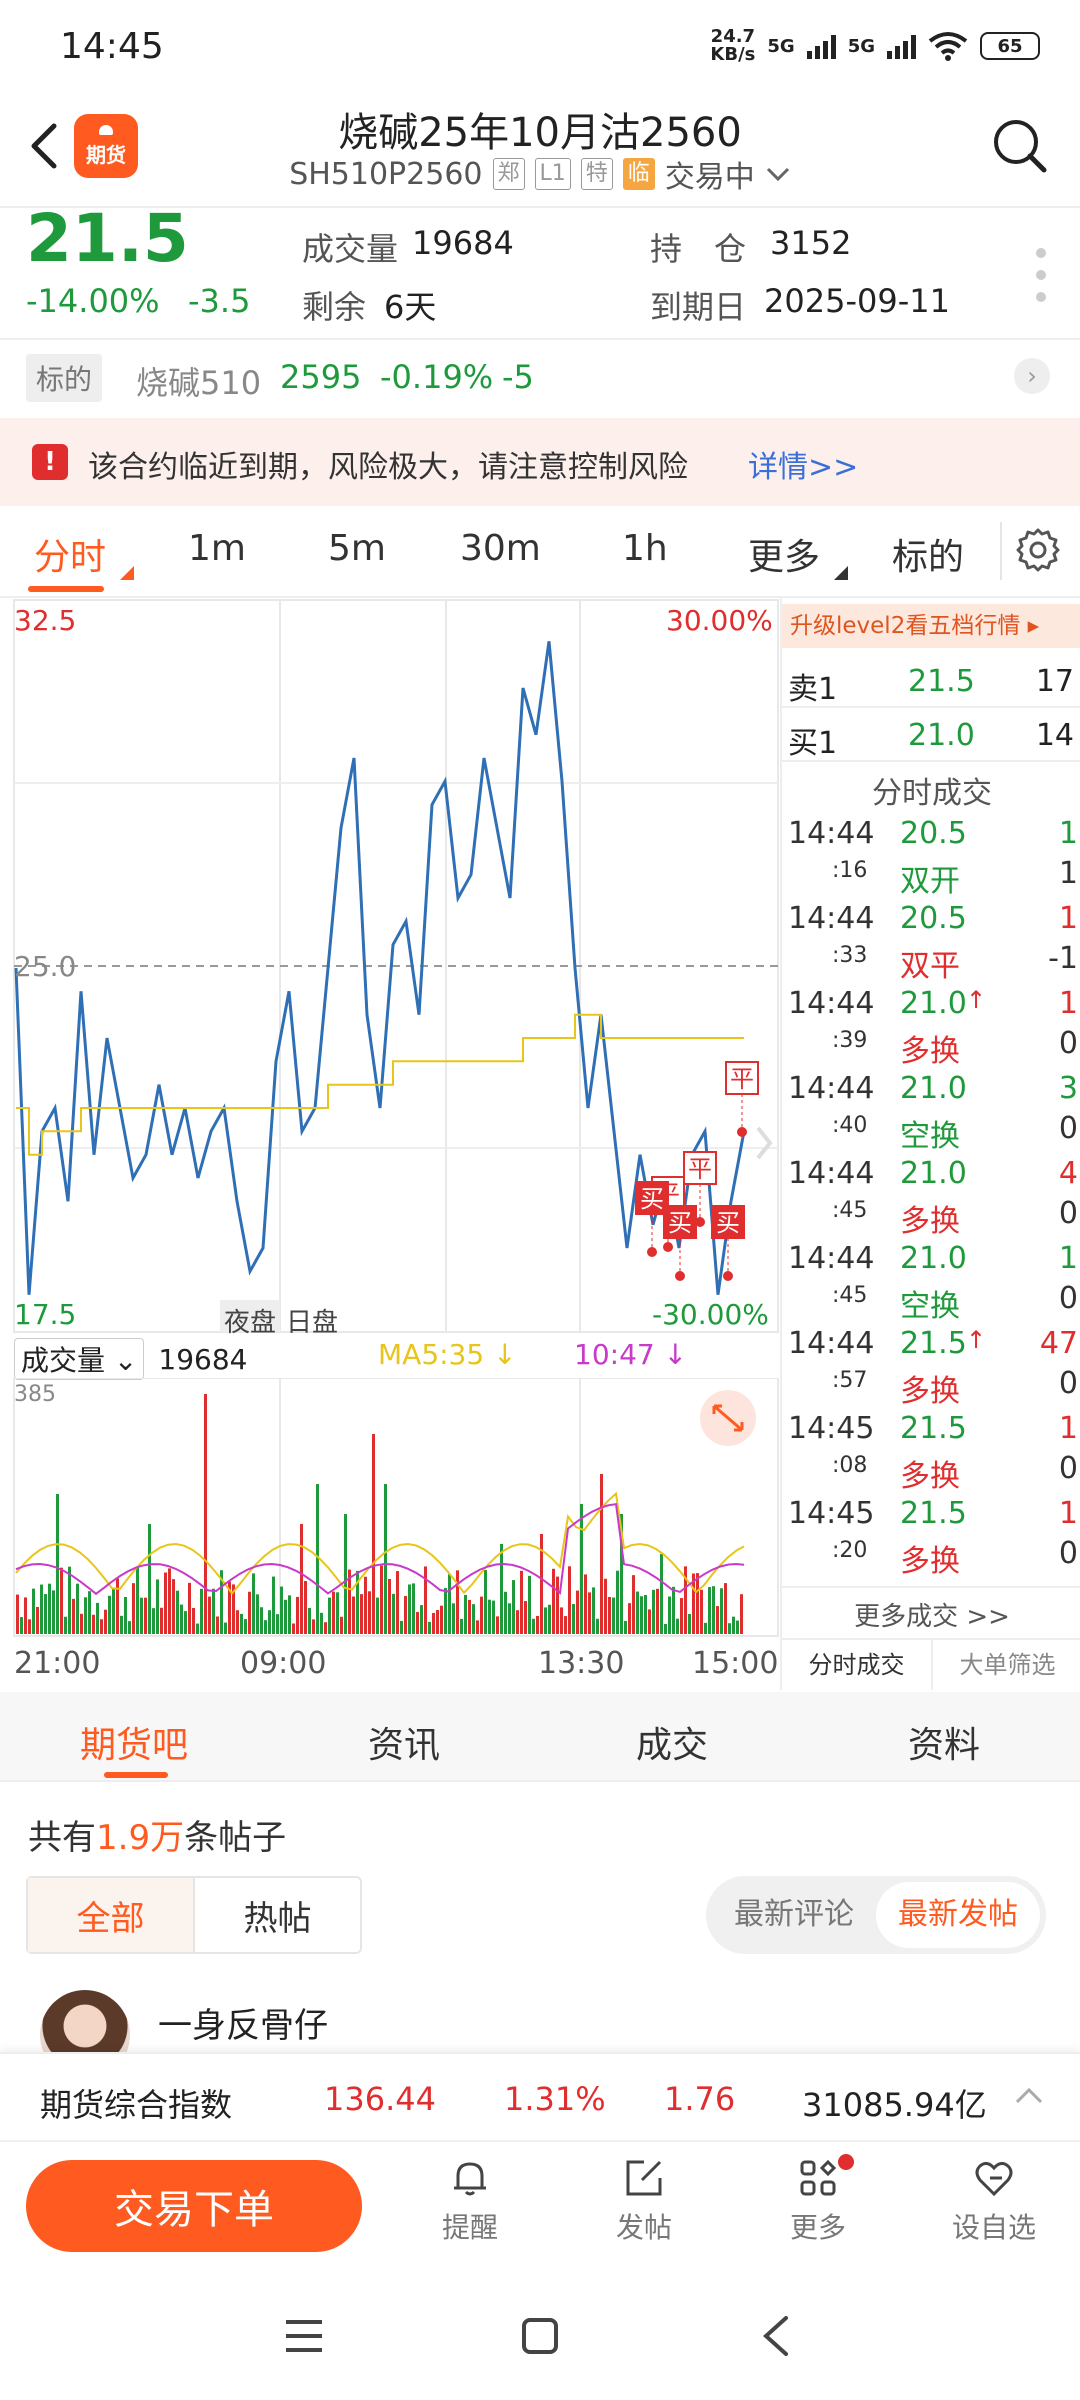 This screenshot has width=1080, height=2400. What do you see at coordinates (1029, 2095) in the screenshot?
I see `chevron-up-icon` at bounding box center [1029, 2095].